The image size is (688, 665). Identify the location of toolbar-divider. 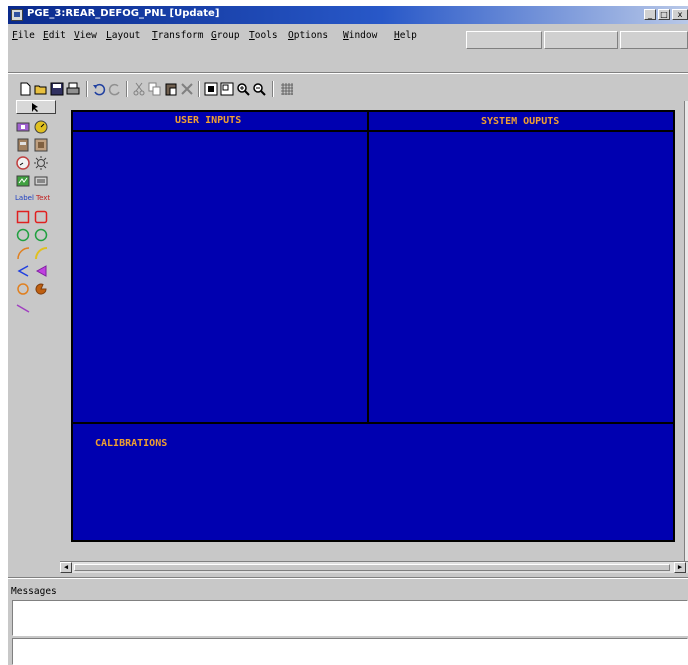
(348, 73).